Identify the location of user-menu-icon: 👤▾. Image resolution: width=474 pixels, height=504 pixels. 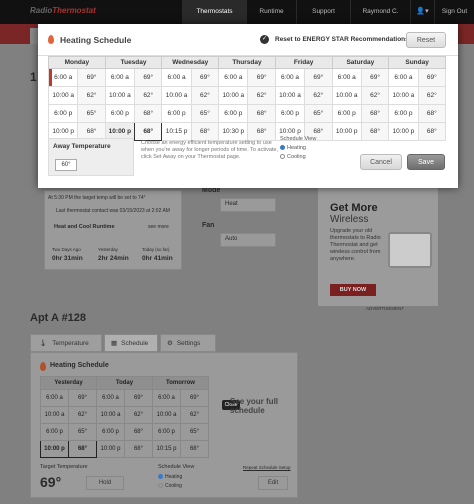
(422, 12).